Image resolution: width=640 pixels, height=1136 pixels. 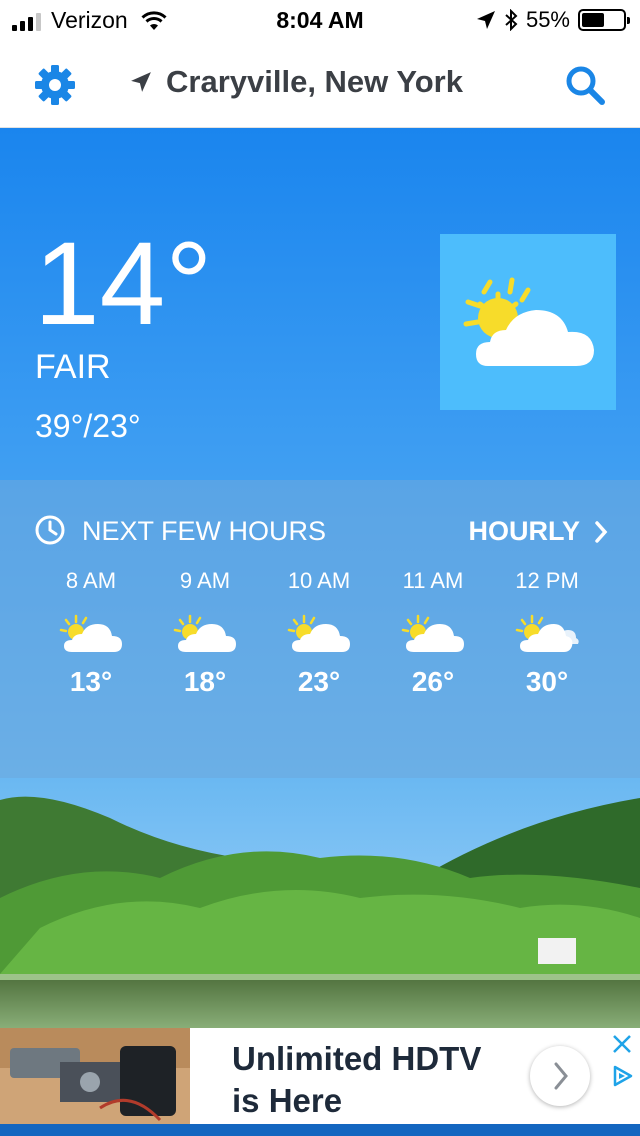 I want to click on ad-banner: Unlimited HDTV is Here, so click(x=320, y=1076).